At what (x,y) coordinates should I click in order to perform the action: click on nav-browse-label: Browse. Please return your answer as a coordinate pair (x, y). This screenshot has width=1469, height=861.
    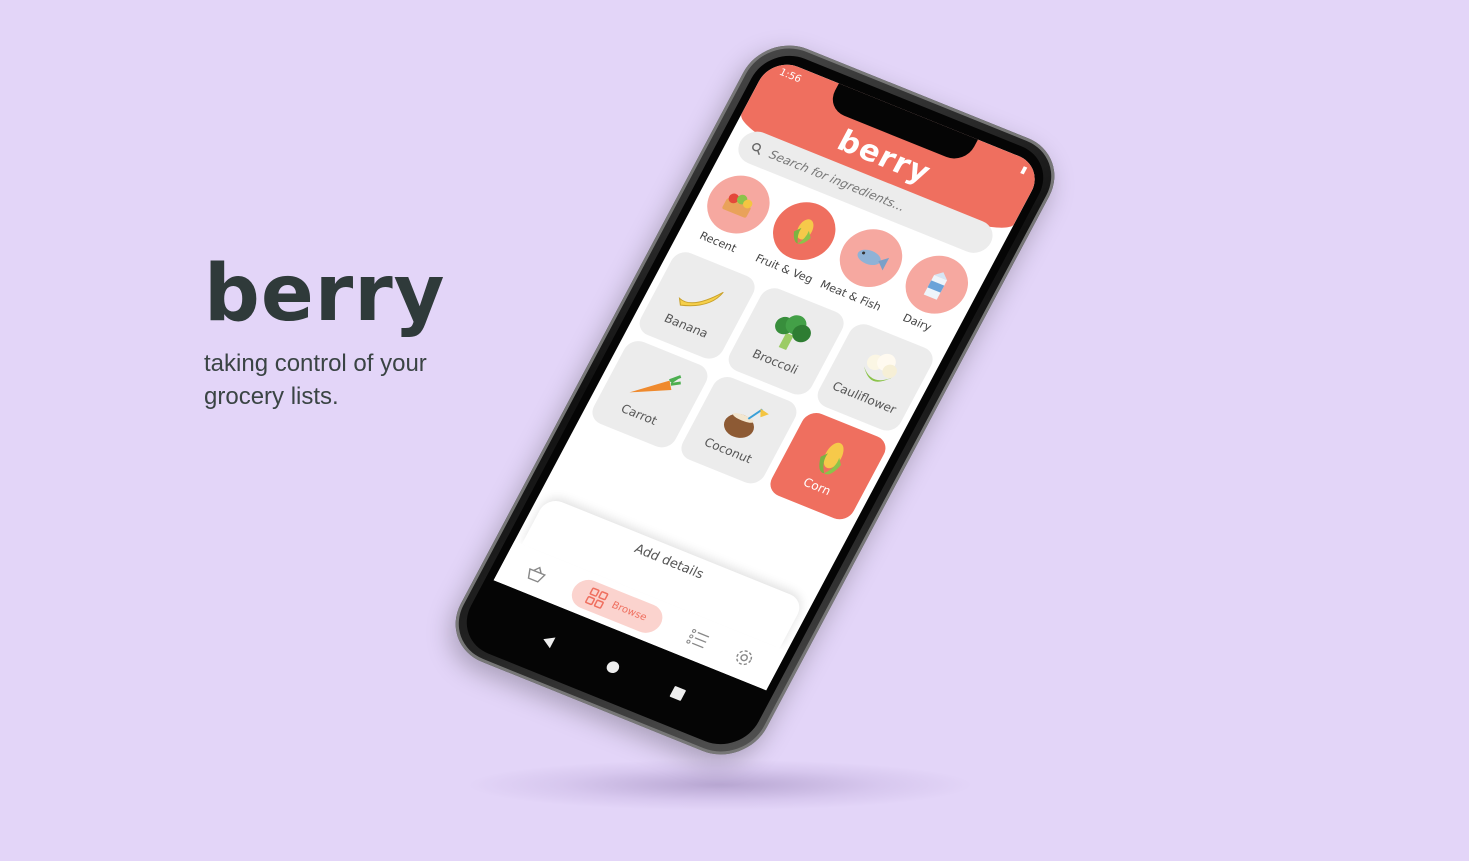
    Looking at the image, I should click on (629, 611).